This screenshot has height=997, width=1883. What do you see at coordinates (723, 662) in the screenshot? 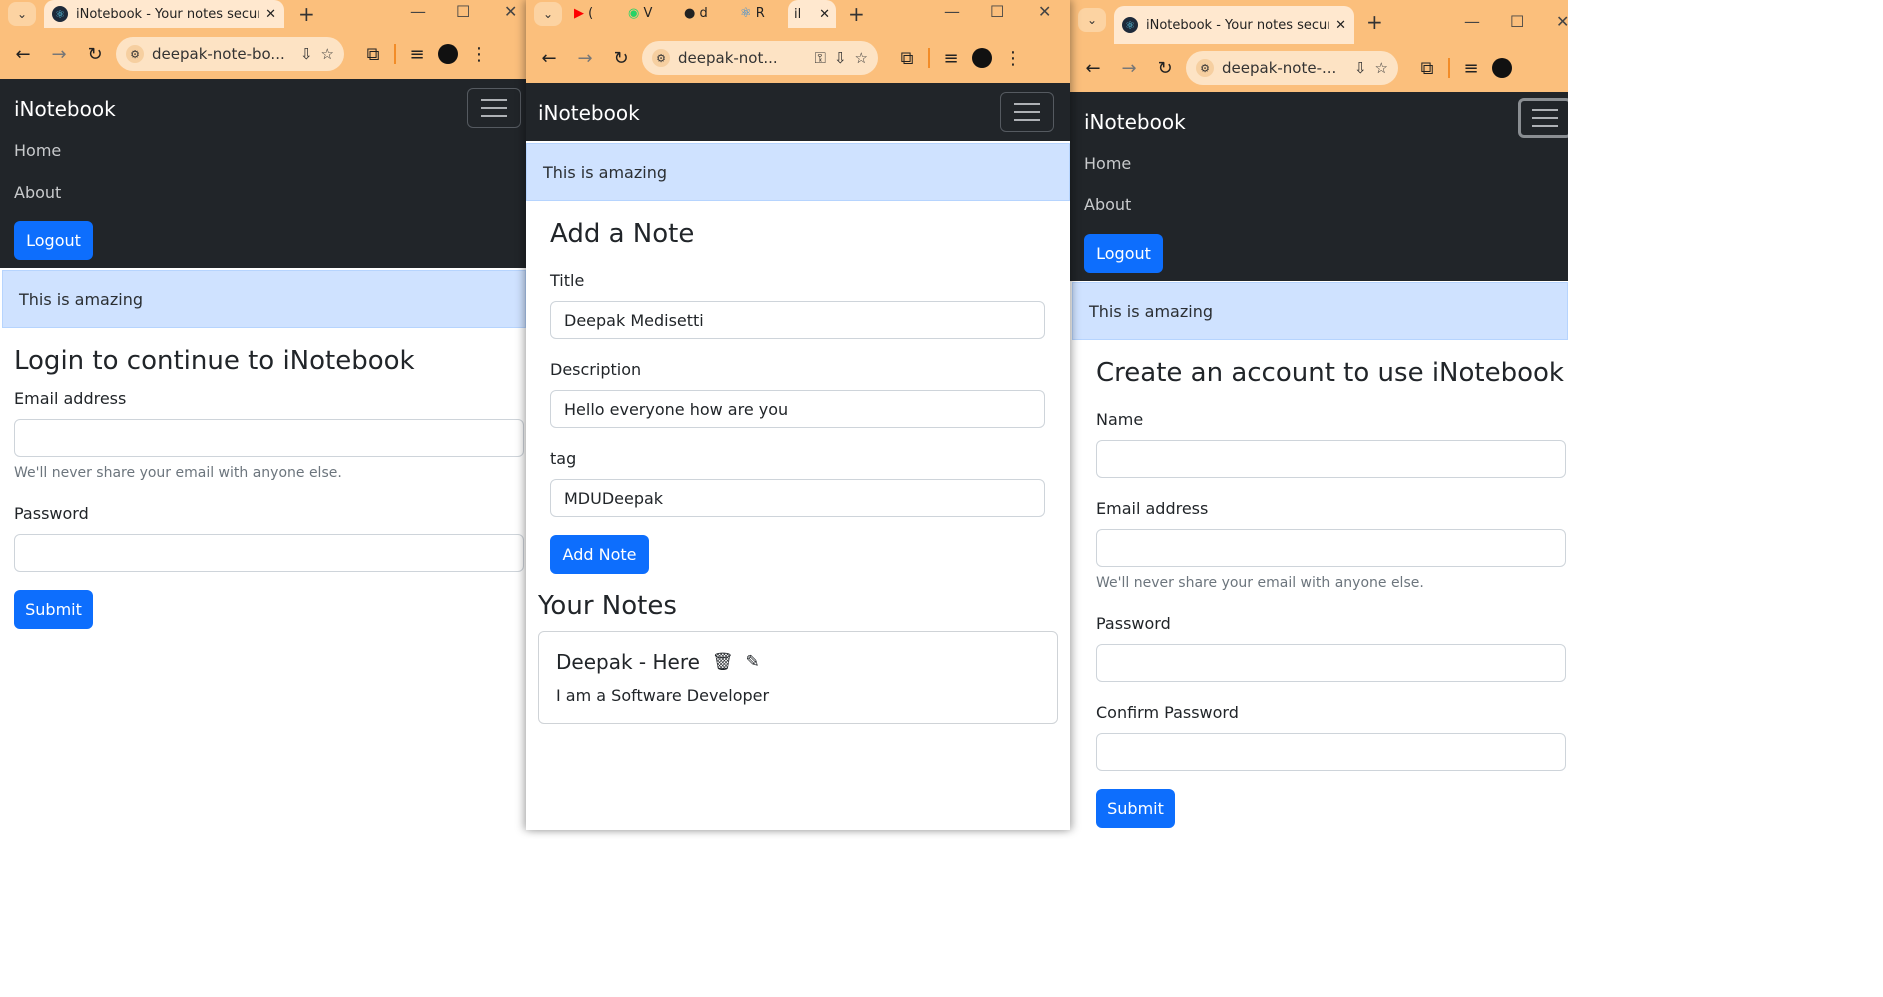
I see `trash-icon: 🗑` at bounding box center [723, 662].